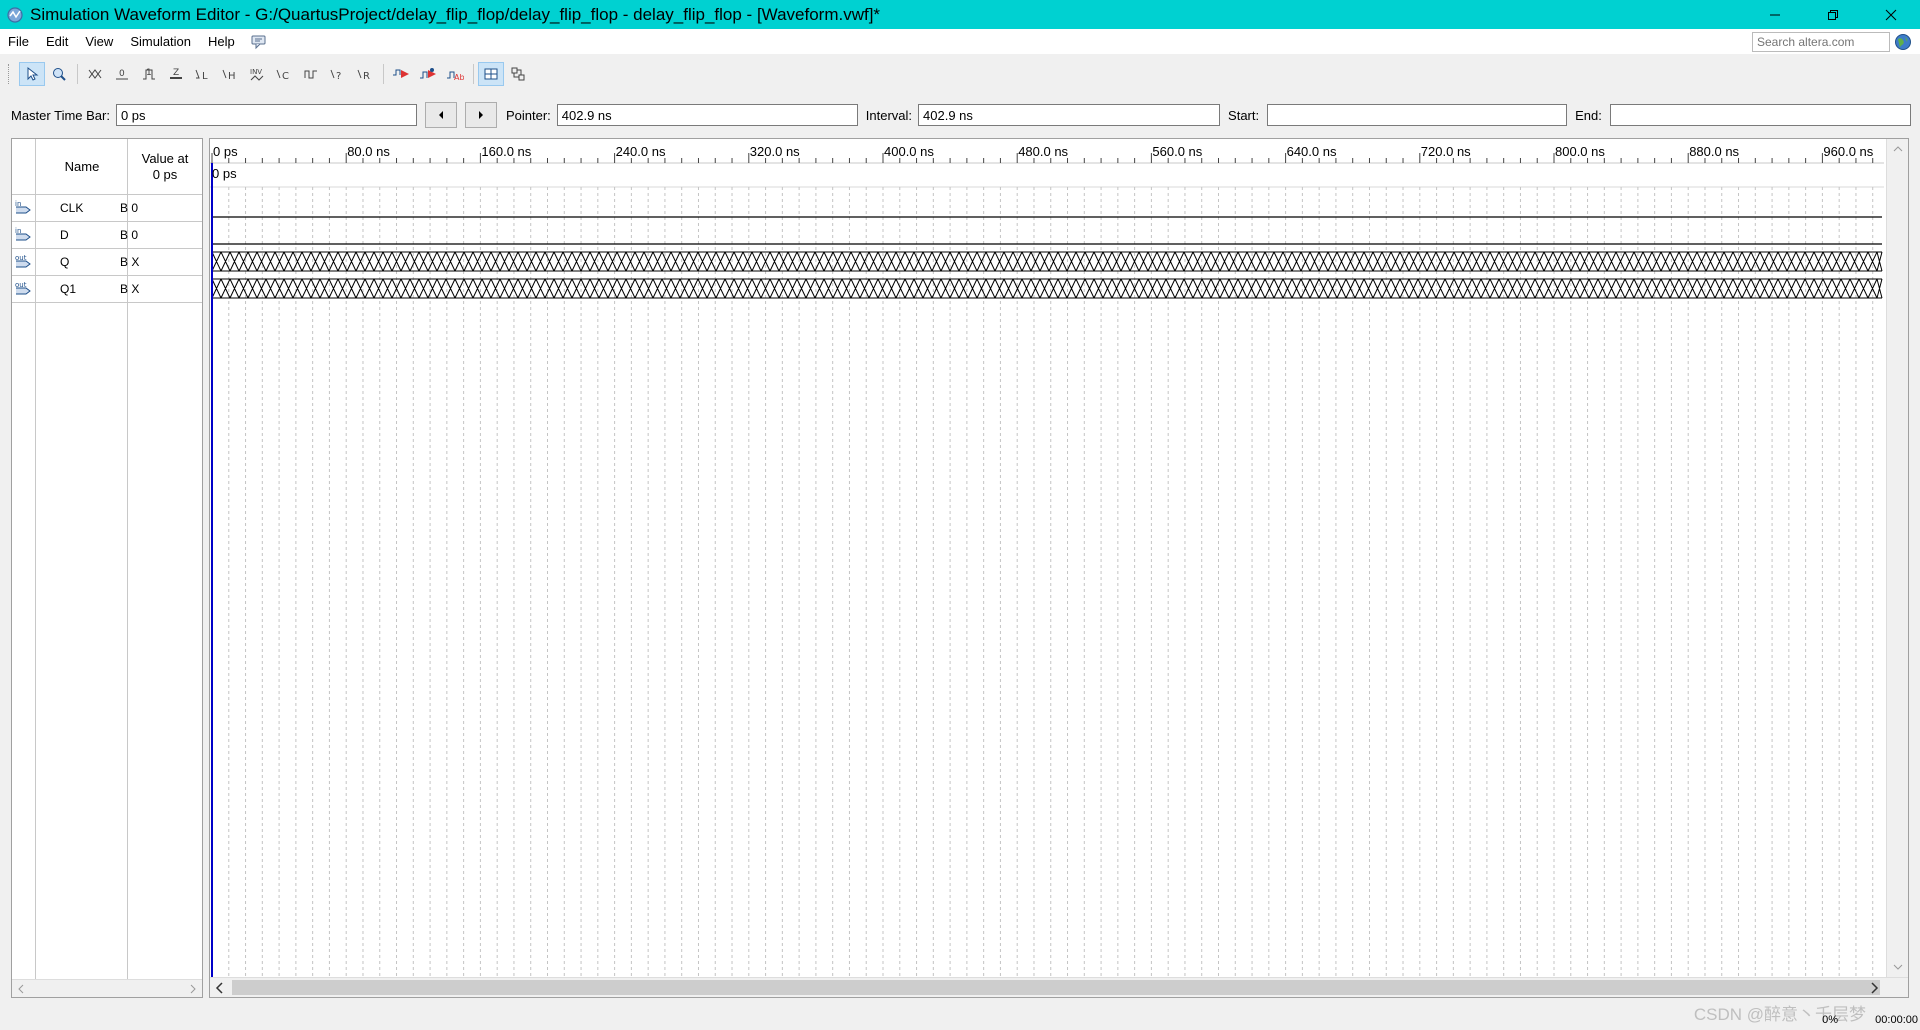 This screenshot has width=1920, height=1030. I want to click on ruler-label: 160.0 ns, so click(506, 151).